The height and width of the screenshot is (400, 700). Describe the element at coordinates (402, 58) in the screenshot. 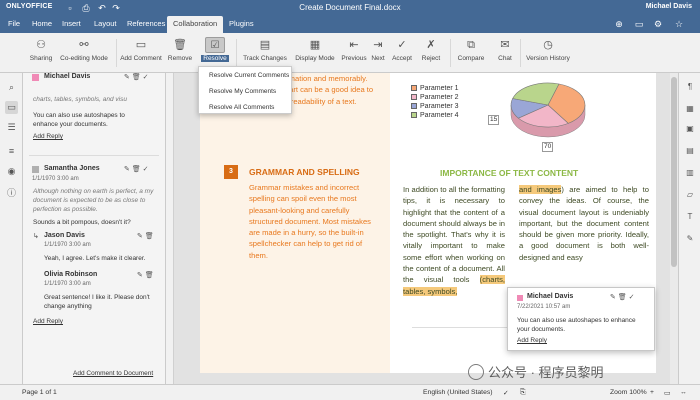

I see `accept-label: Accept` at that location.